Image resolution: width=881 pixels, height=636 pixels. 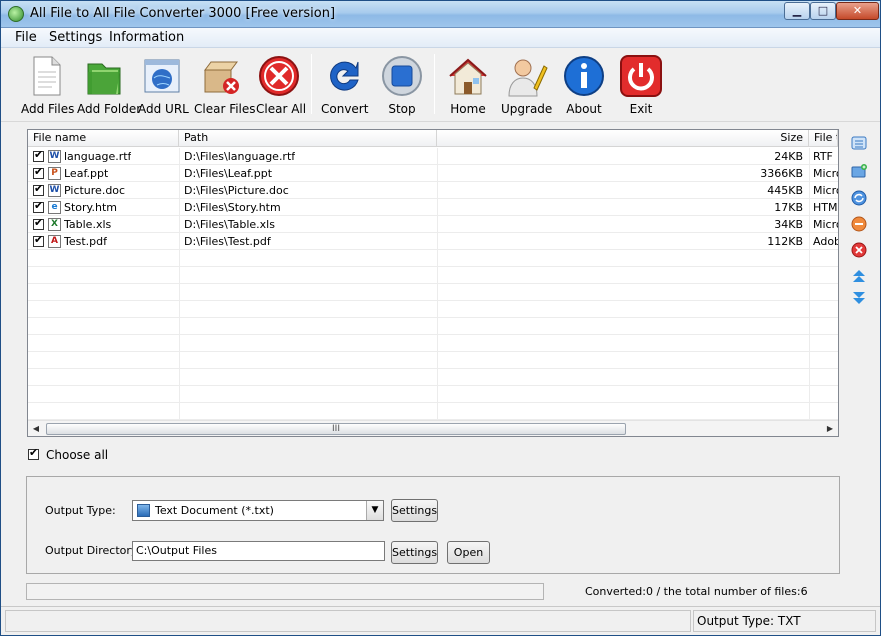 What do you see at coordinates (414, 552) in the screenshot?
I see `output-directory-settings-button: Settings` at bounding box center [414, 552].